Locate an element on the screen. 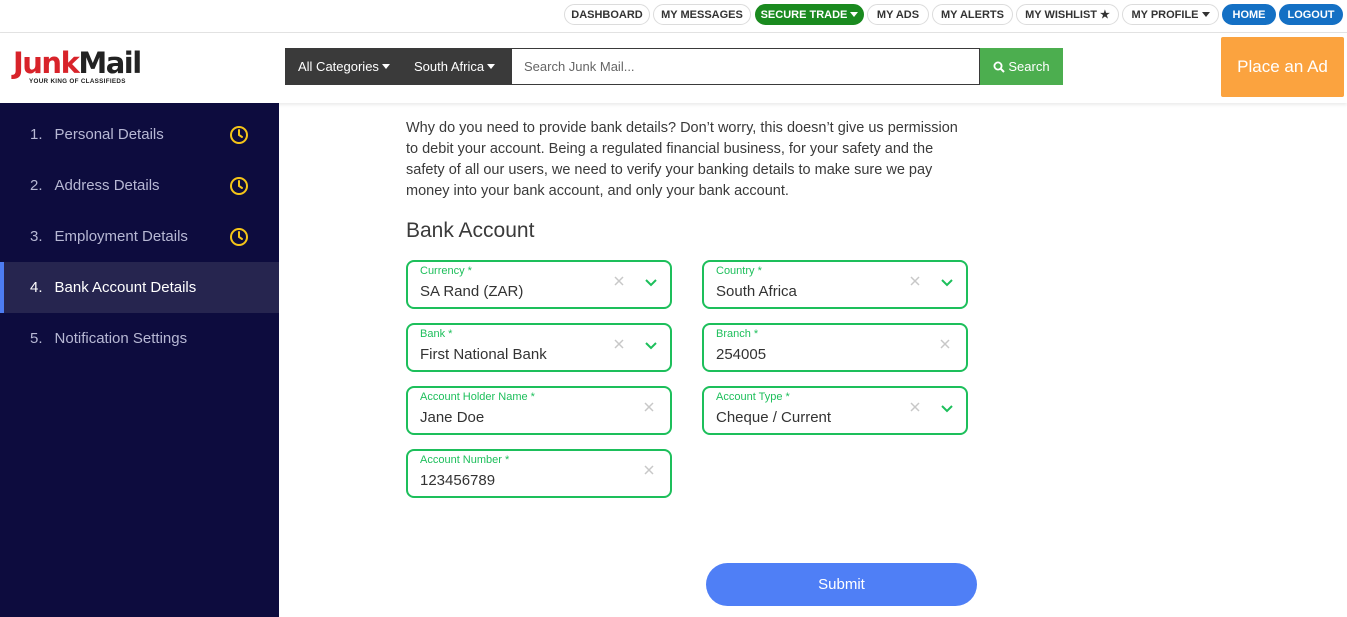  logout-button: LOGOUT is located at coordinates (1311, 14).